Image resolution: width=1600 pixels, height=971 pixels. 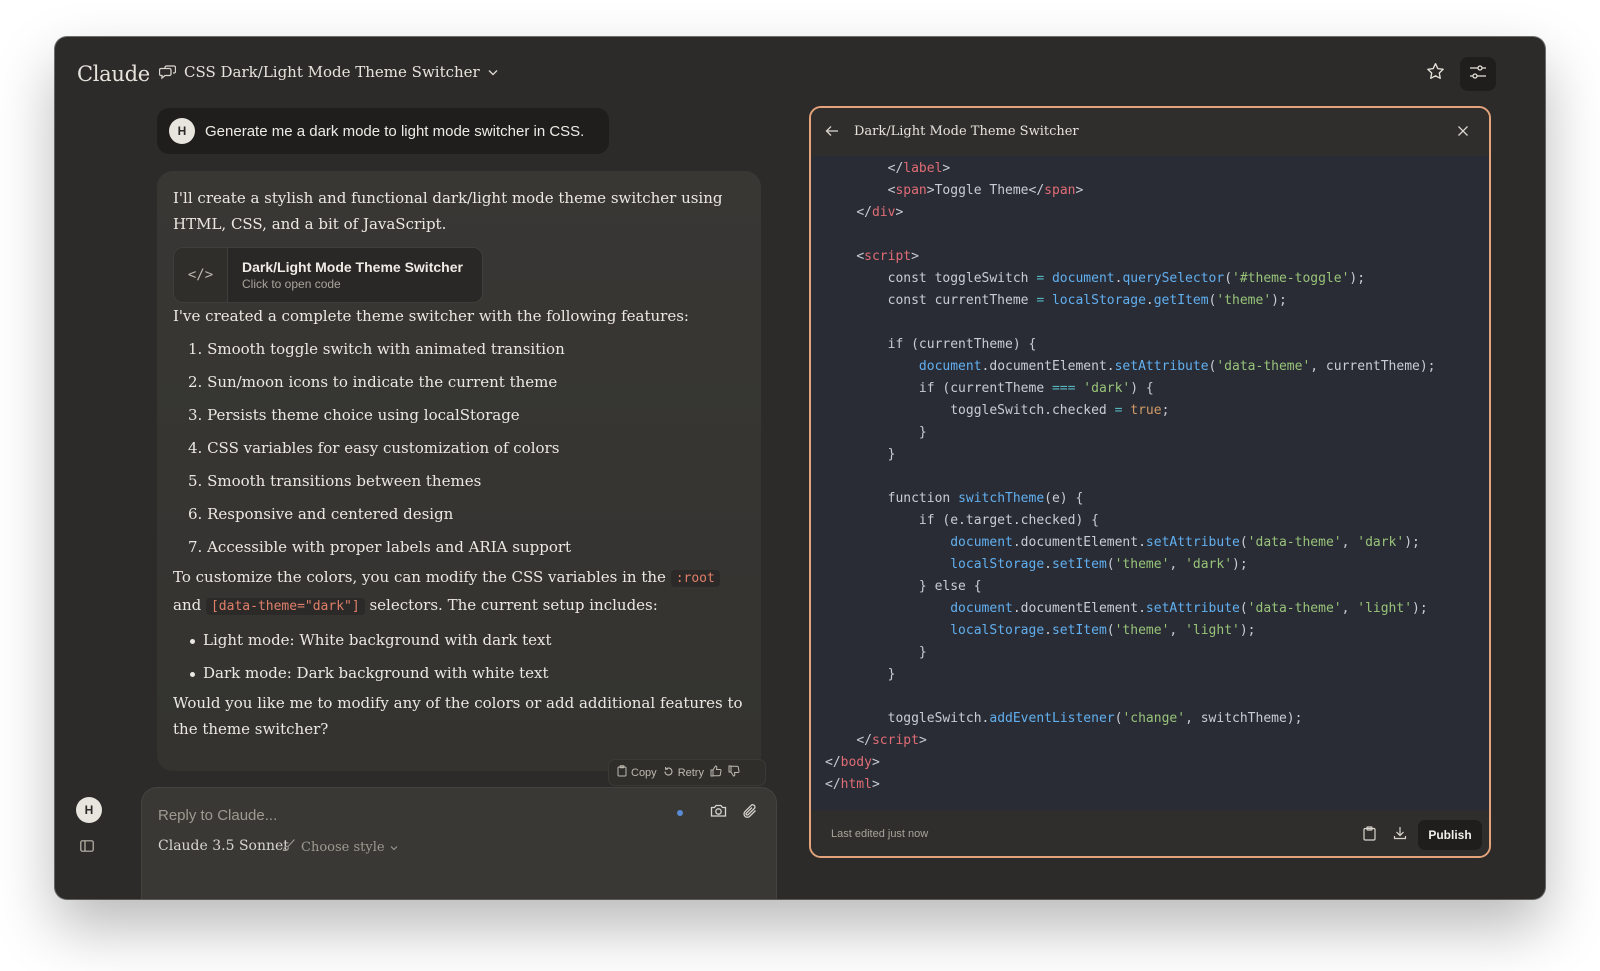 What do you see at coordinates (1150, 763) in the screenshot?
I see `code-line: </body>` at bounding box center [1150, 763].